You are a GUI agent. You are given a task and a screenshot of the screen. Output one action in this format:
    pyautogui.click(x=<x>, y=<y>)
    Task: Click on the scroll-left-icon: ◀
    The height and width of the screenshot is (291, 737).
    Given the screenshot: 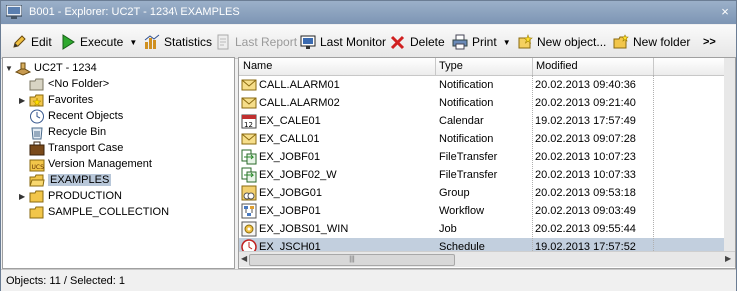 What is the action you would take?
    pyautogui.click(x=244, y=258)
    